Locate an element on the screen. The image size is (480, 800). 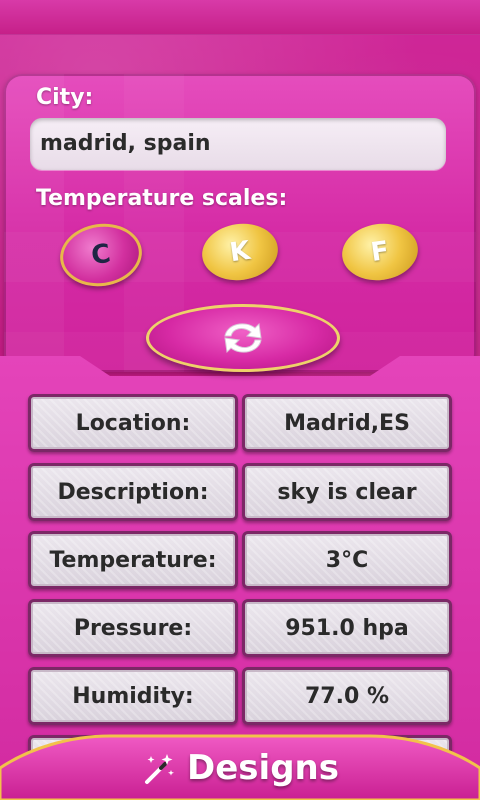
refresh-icon is located at coordinates (243, 338).